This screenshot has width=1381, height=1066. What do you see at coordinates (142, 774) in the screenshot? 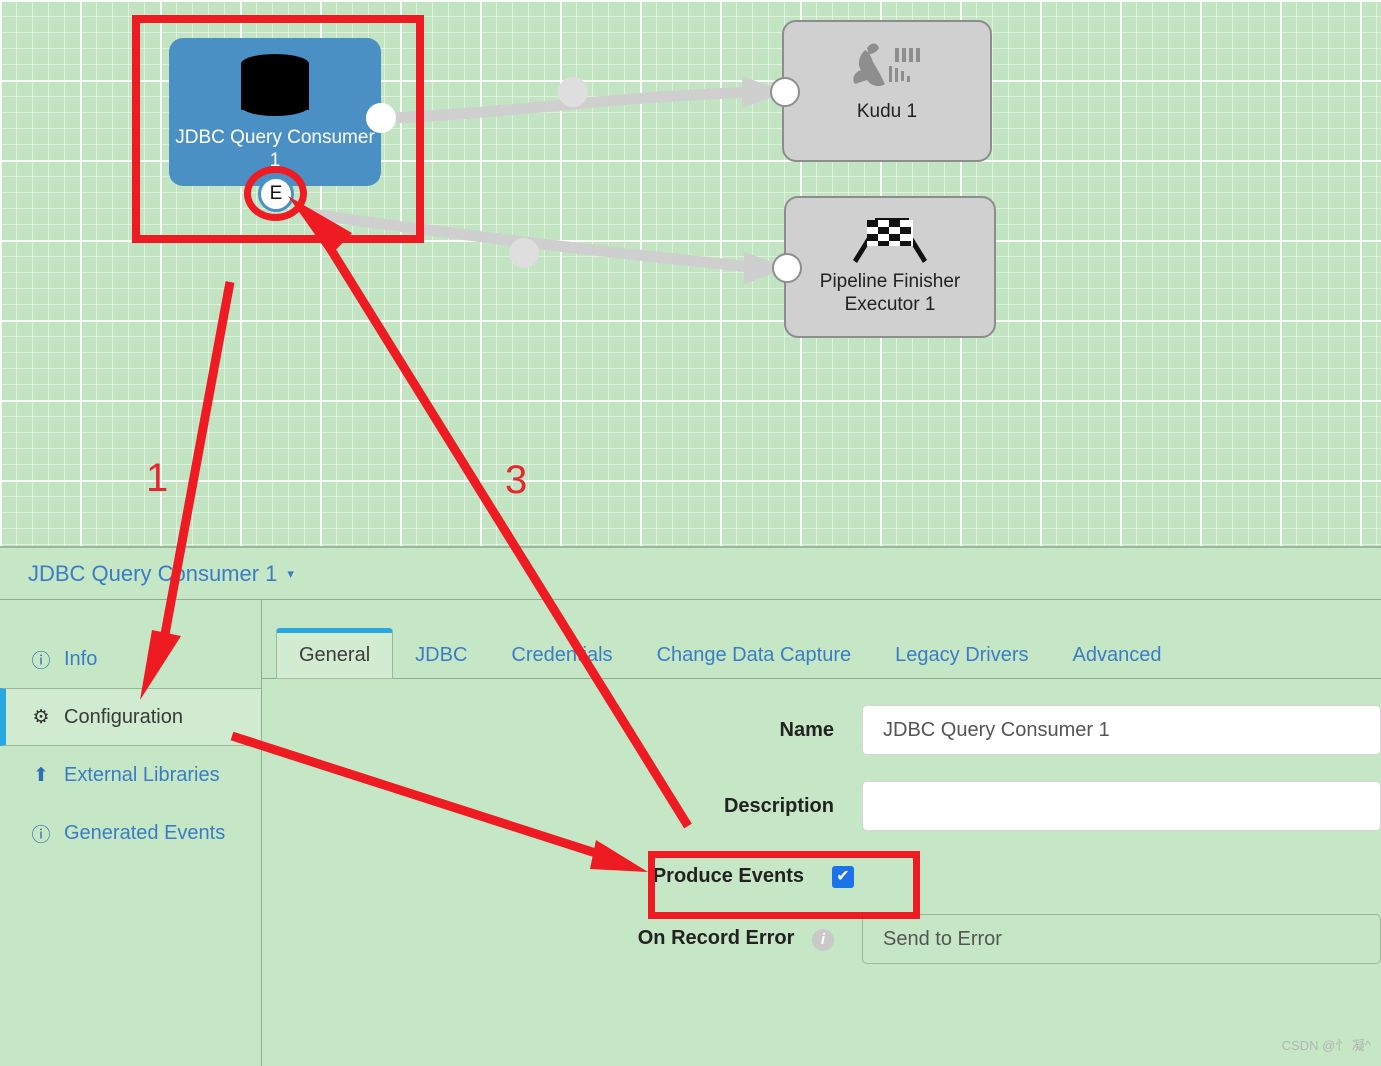
I see `sidebar-item-label-external-libraries: External Libraries` at bounding box center [142, 774].